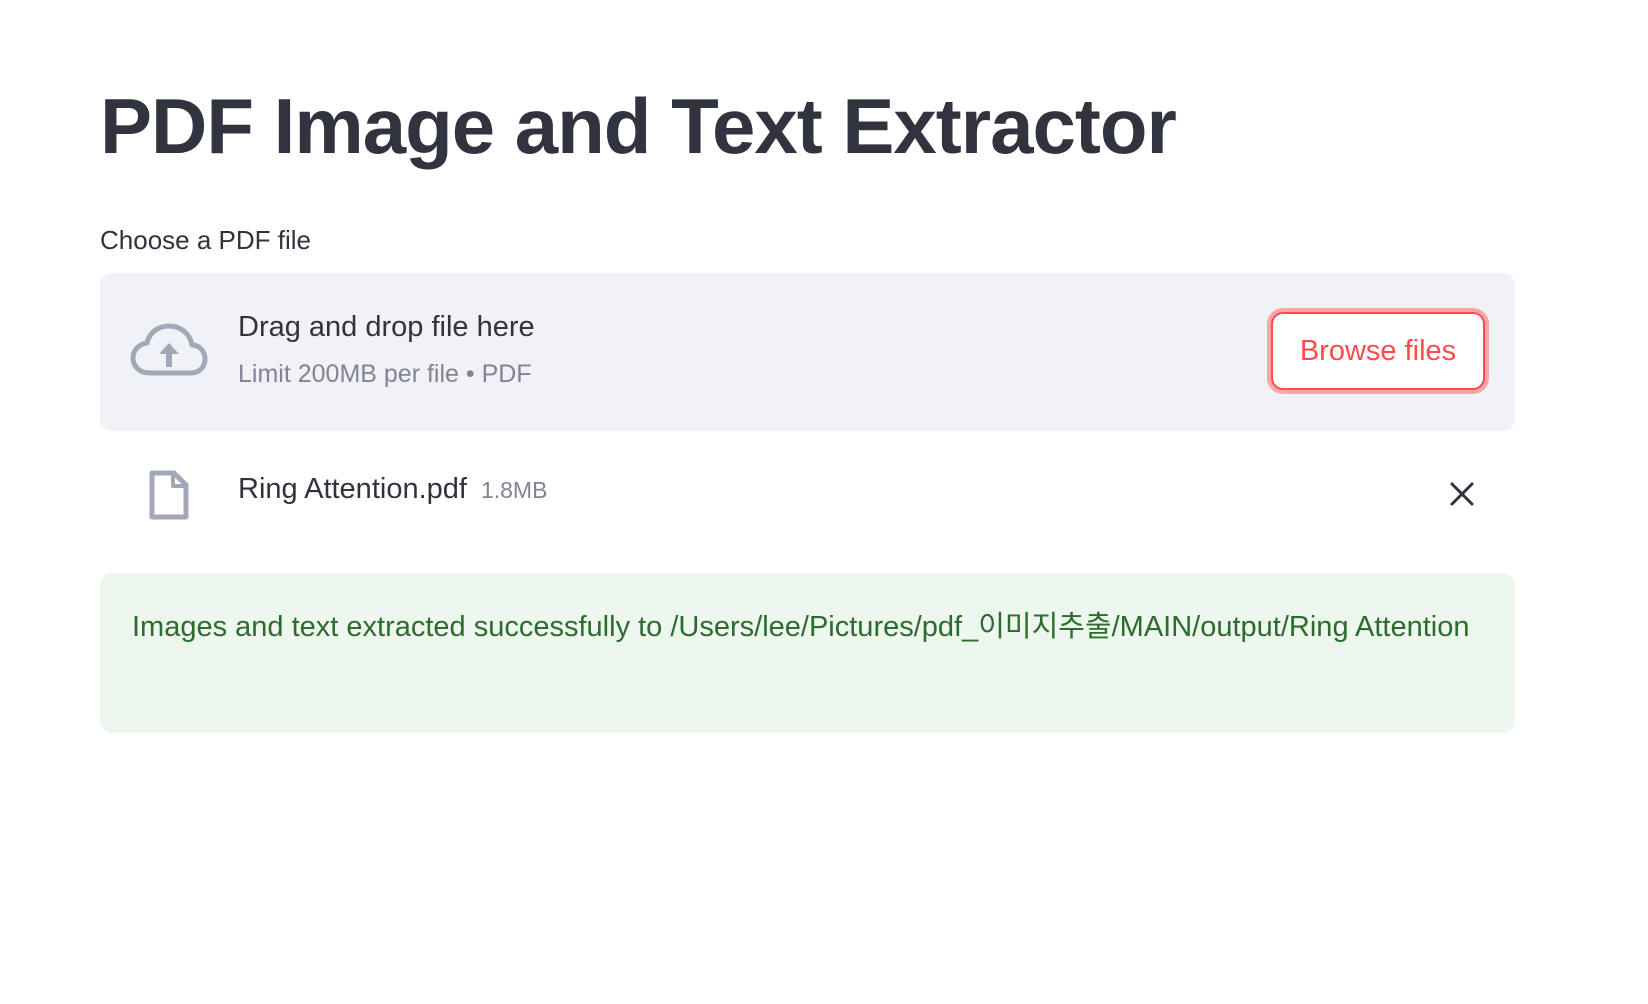  What do you see at coordinates (169, 495) in the screenshot?
I see `file-icon` at bounding box center [169, 495].